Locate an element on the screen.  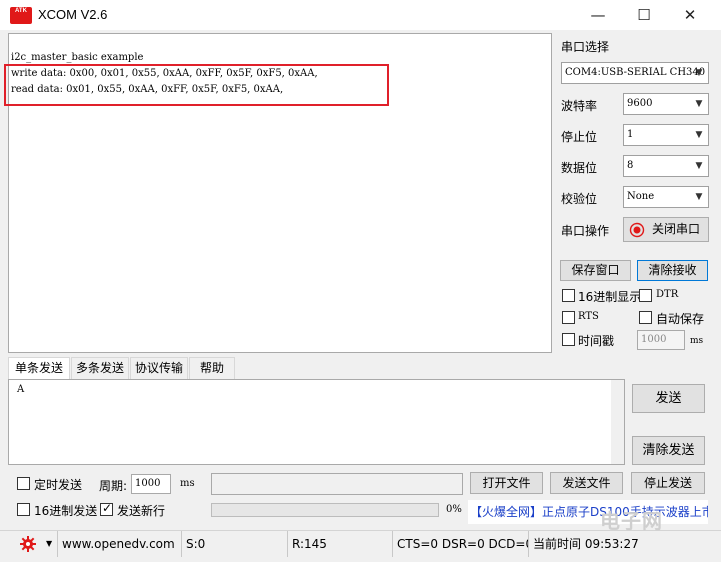
clear-receive-button: 清除接收 is located at coordinates (672, 270).